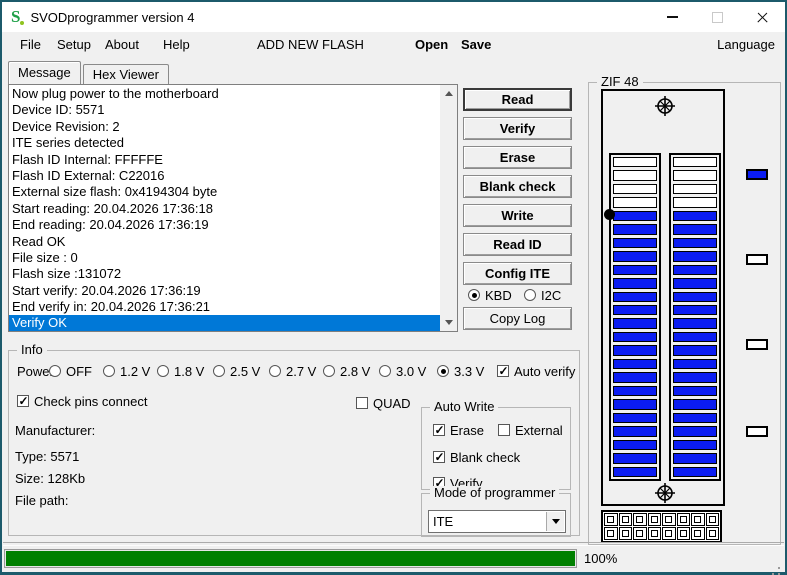 Image resolution: width=787 pixels, height=575 pixels. What do you see at coordinates (517, 318) in the screenshot?
I see `copy-log-button: Copy Log` at bounding box center [517, 318].